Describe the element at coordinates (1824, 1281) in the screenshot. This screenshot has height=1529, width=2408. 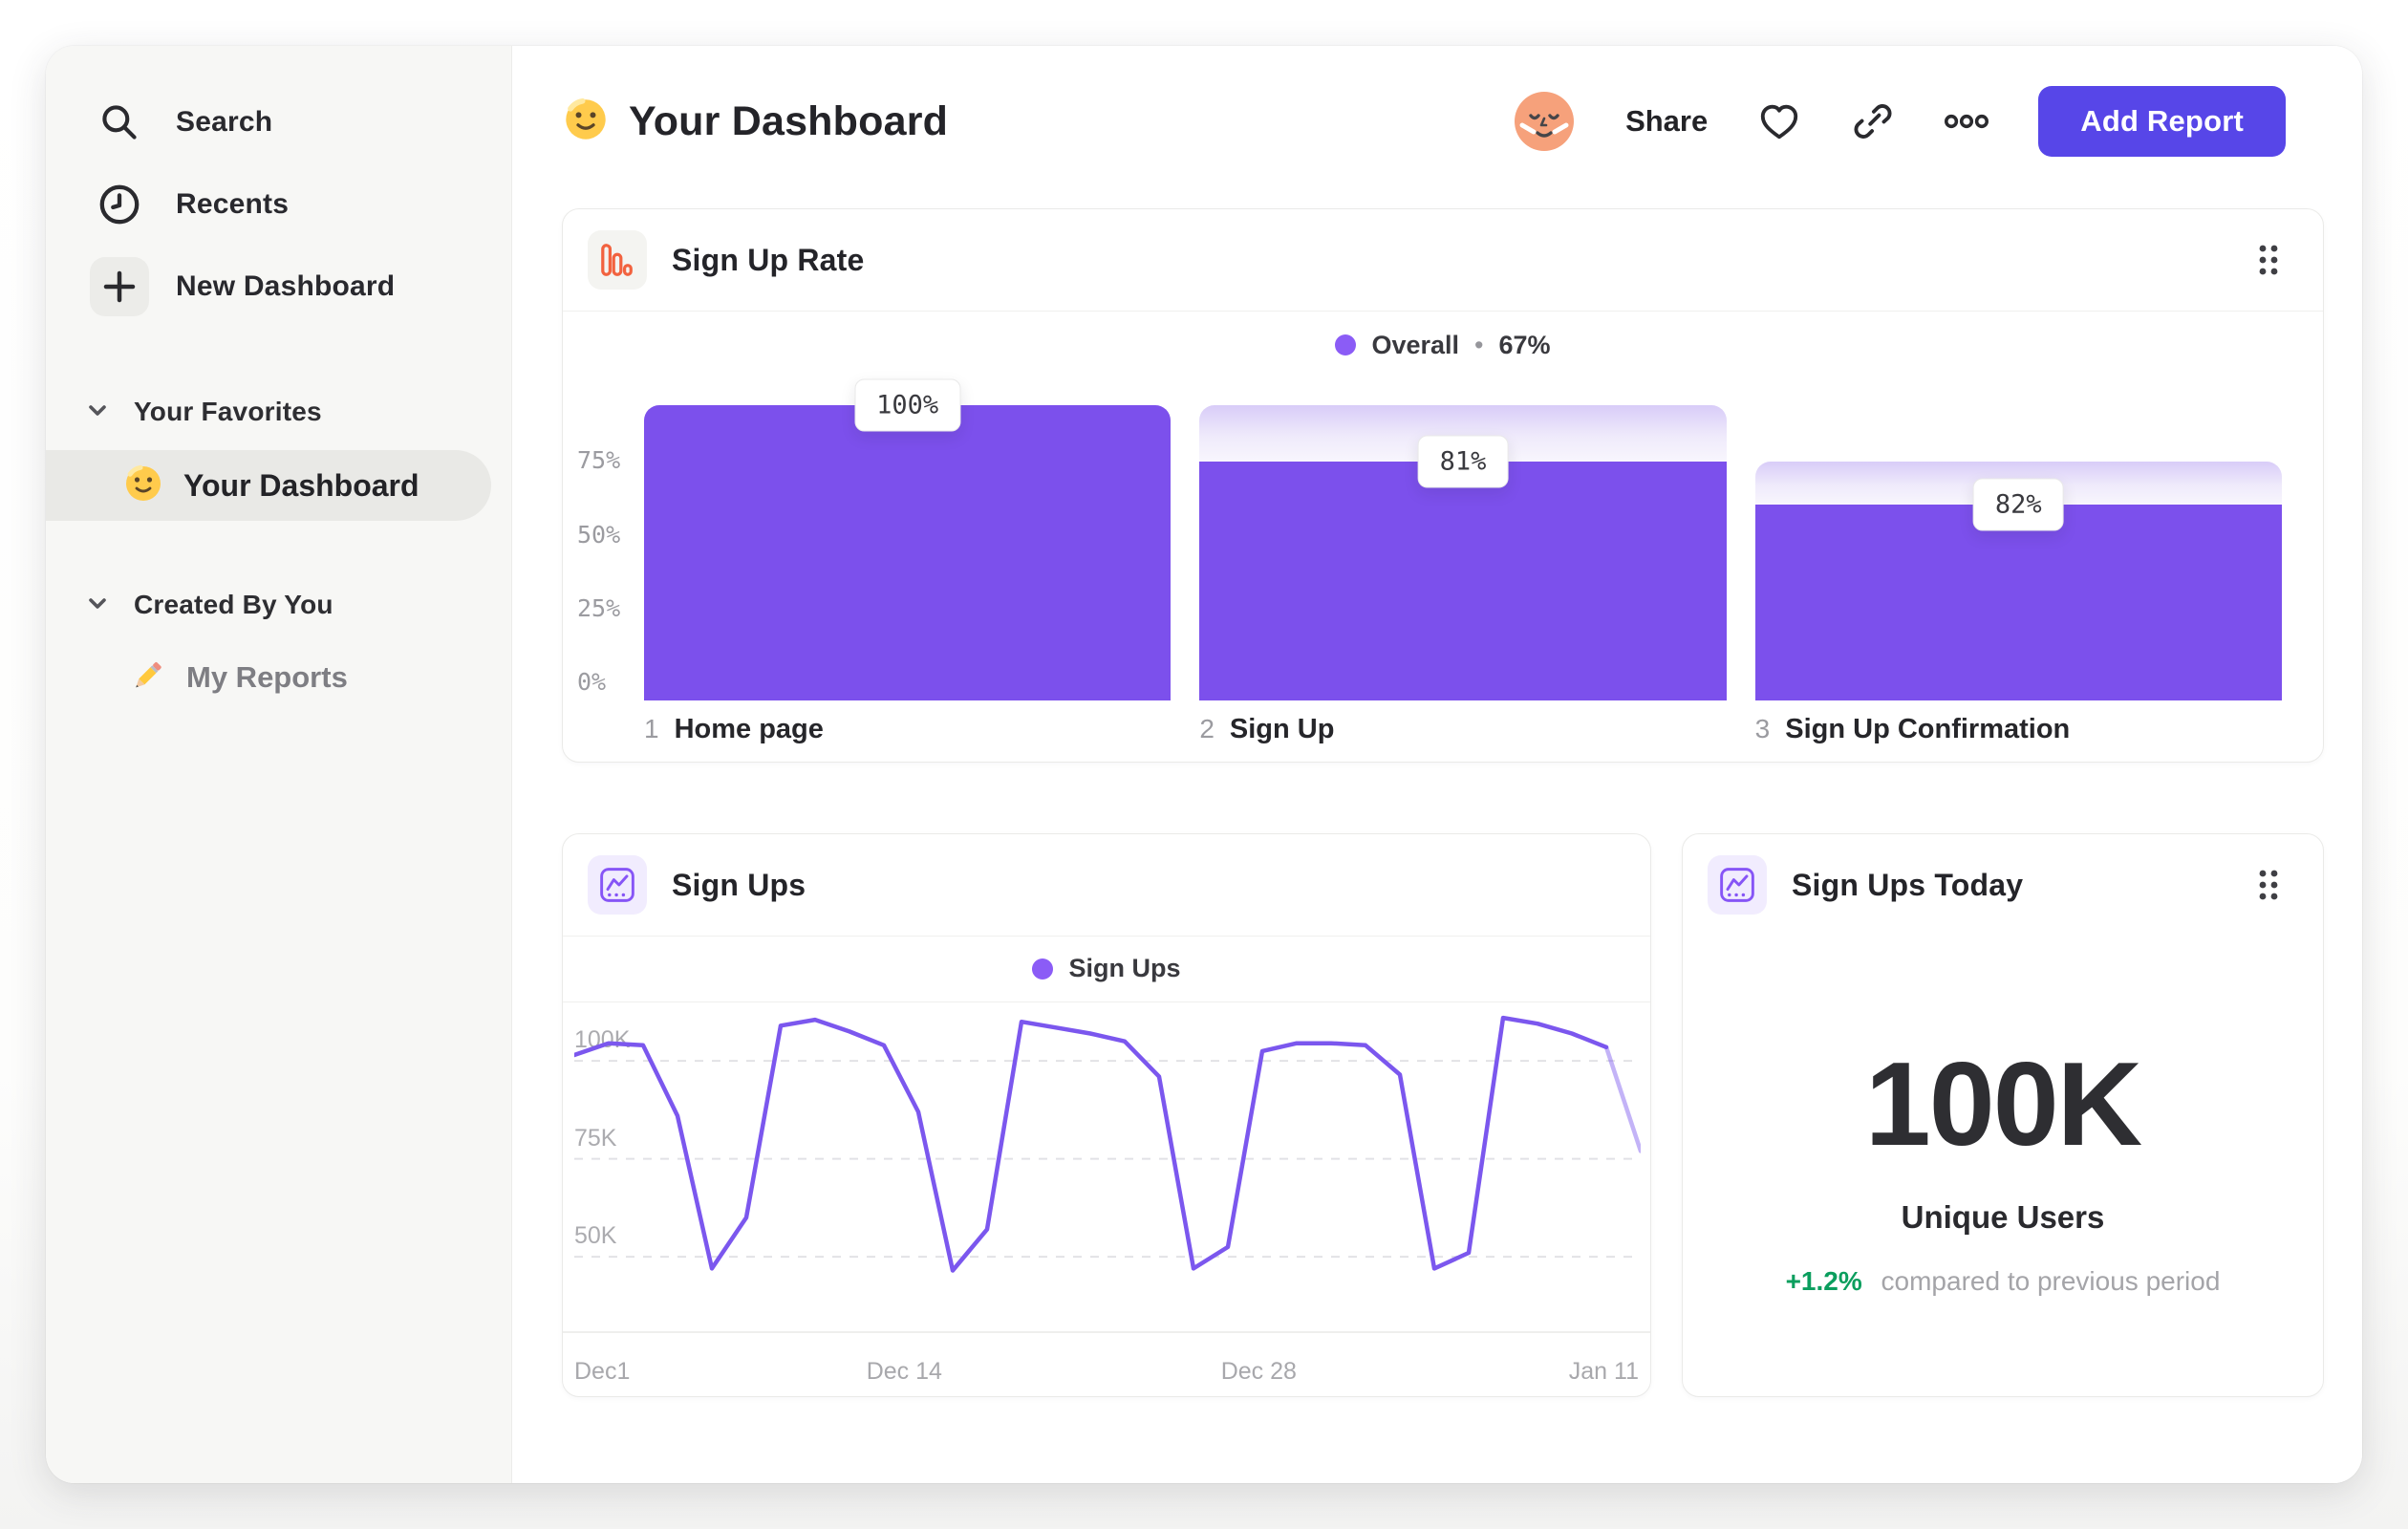
I see `stat-delta: +1.2%` at that location.